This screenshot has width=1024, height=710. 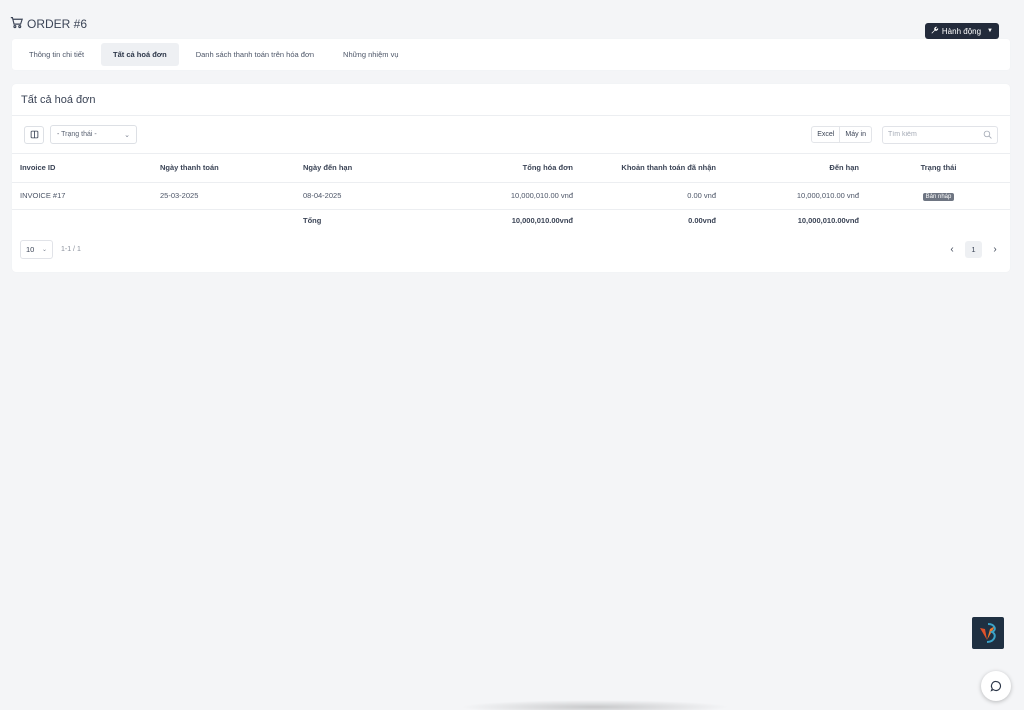 What do you see at coordinates (366, 168) in the screenshot?
I see `column-header: Ngày đến hạn` at bounding box center [366, 168].